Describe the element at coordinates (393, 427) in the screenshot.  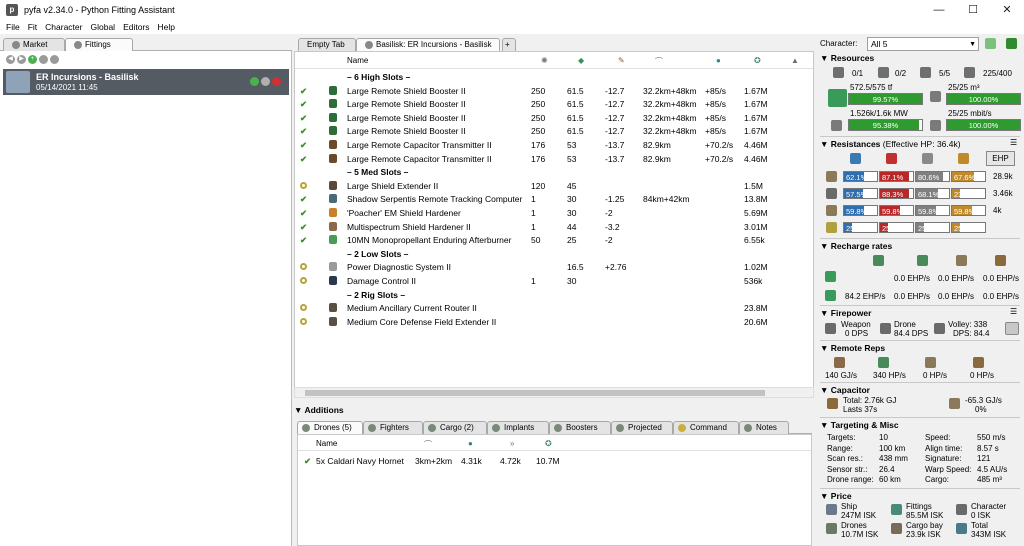
I see `tab-fighters: Fighters` at that location.